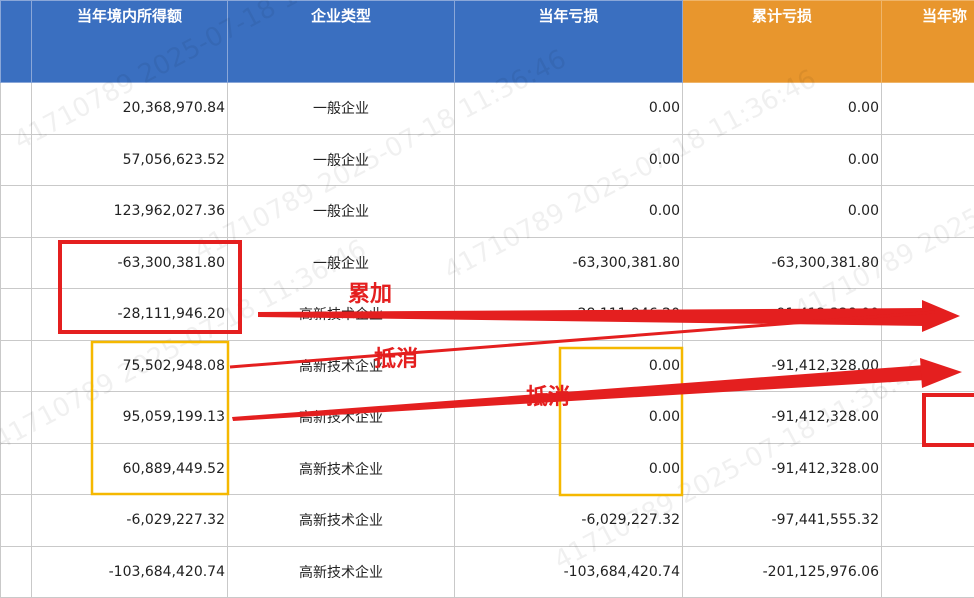 The image size is (974, 598). Describe the element at coordinates (16, 42) in the screenshot. I see `header-cell-blank` at that location.